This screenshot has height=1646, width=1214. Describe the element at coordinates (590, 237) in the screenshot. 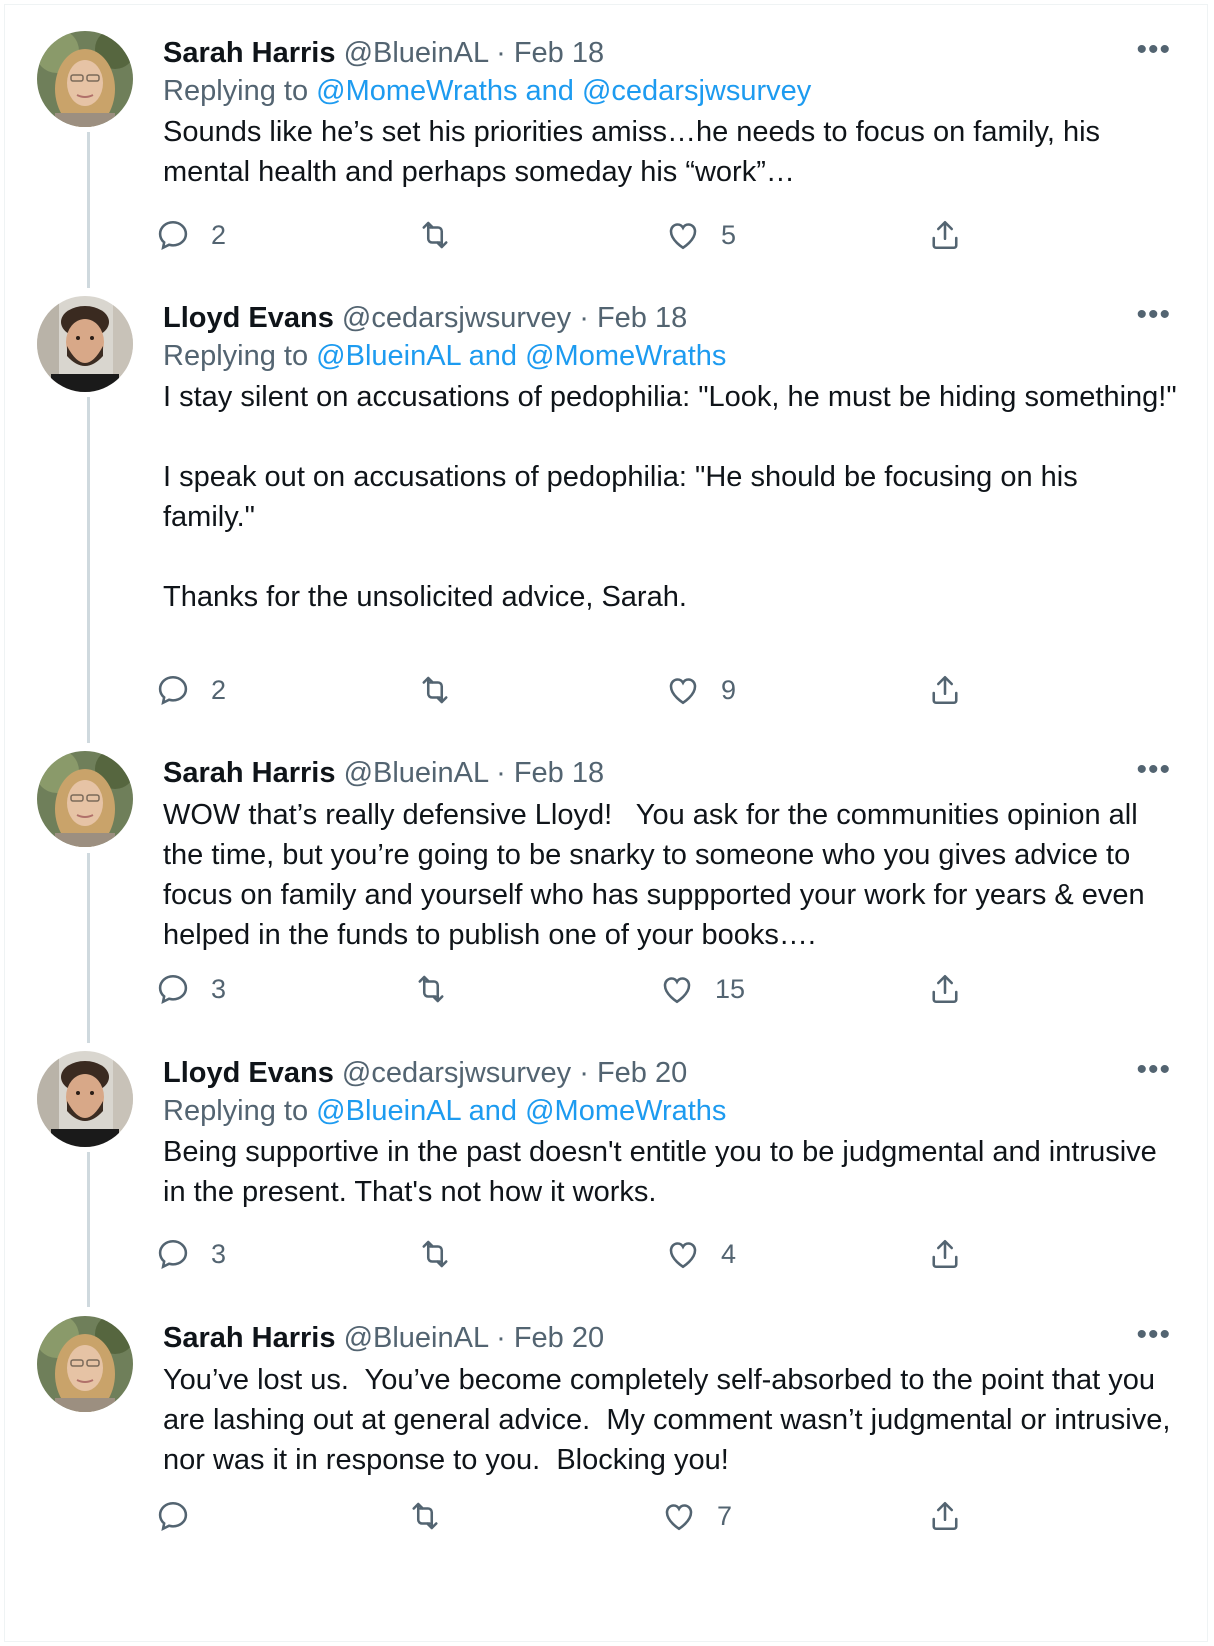

I see `tweet-actions: 2 5` at that location.